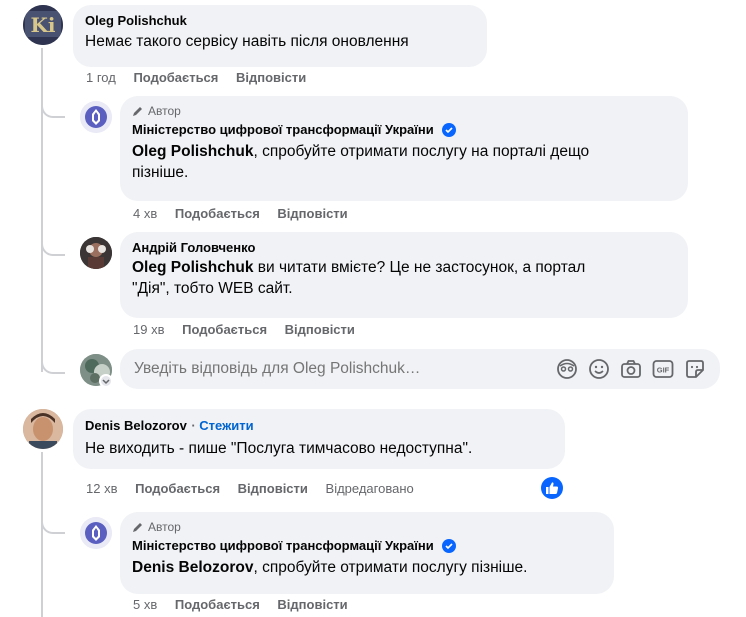  What do you see at coordinates (631, 369) in the screenshot?
I see `camera-icon` at bounding box center [631, 369].